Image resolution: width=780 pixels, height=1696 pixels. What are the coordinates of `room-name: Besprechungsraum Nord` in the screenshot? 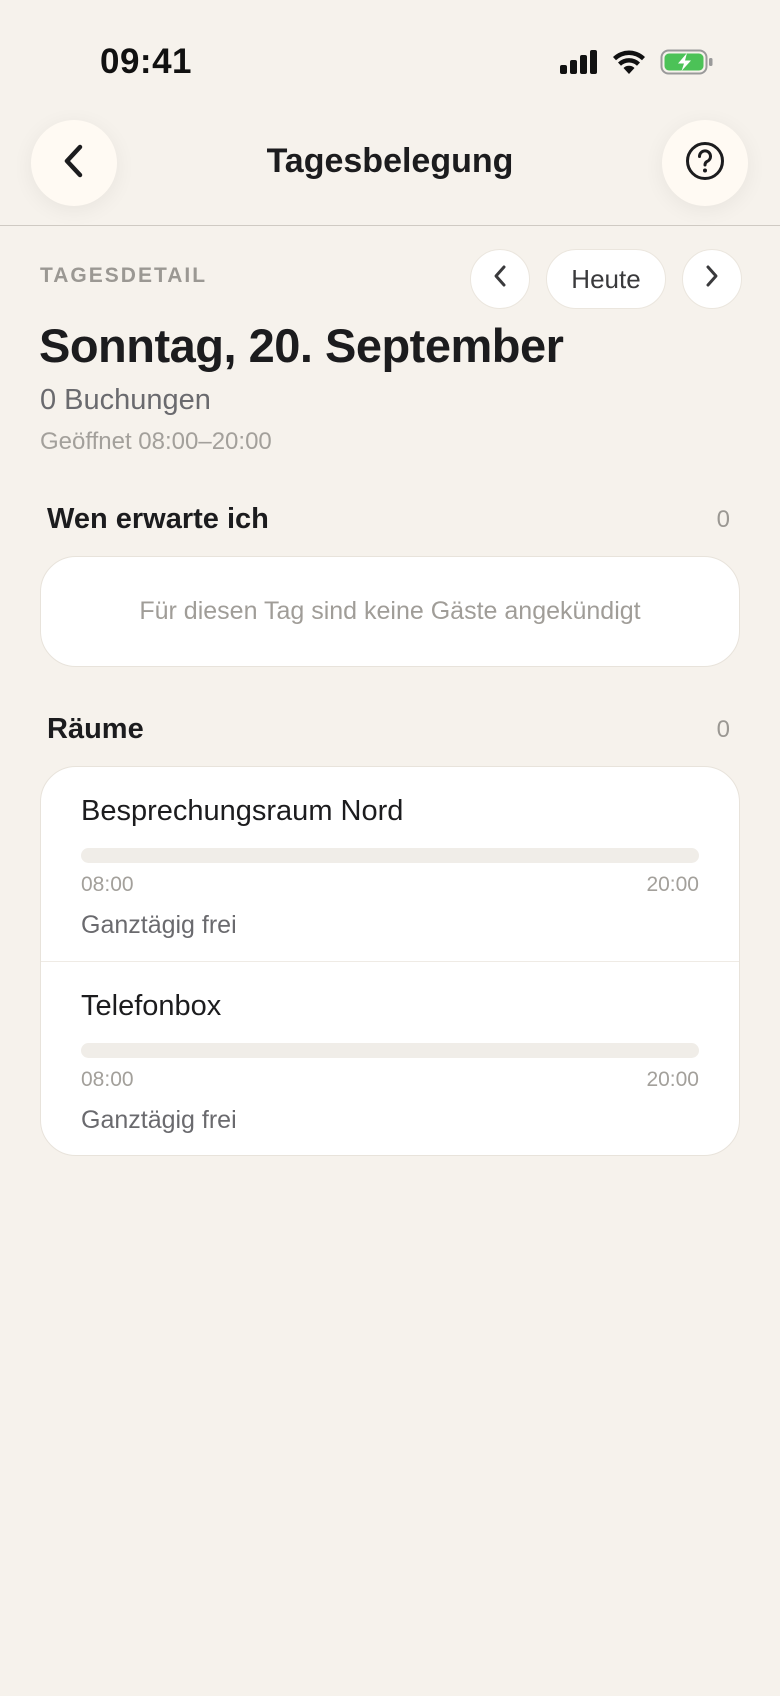 It's located at (242, 811).